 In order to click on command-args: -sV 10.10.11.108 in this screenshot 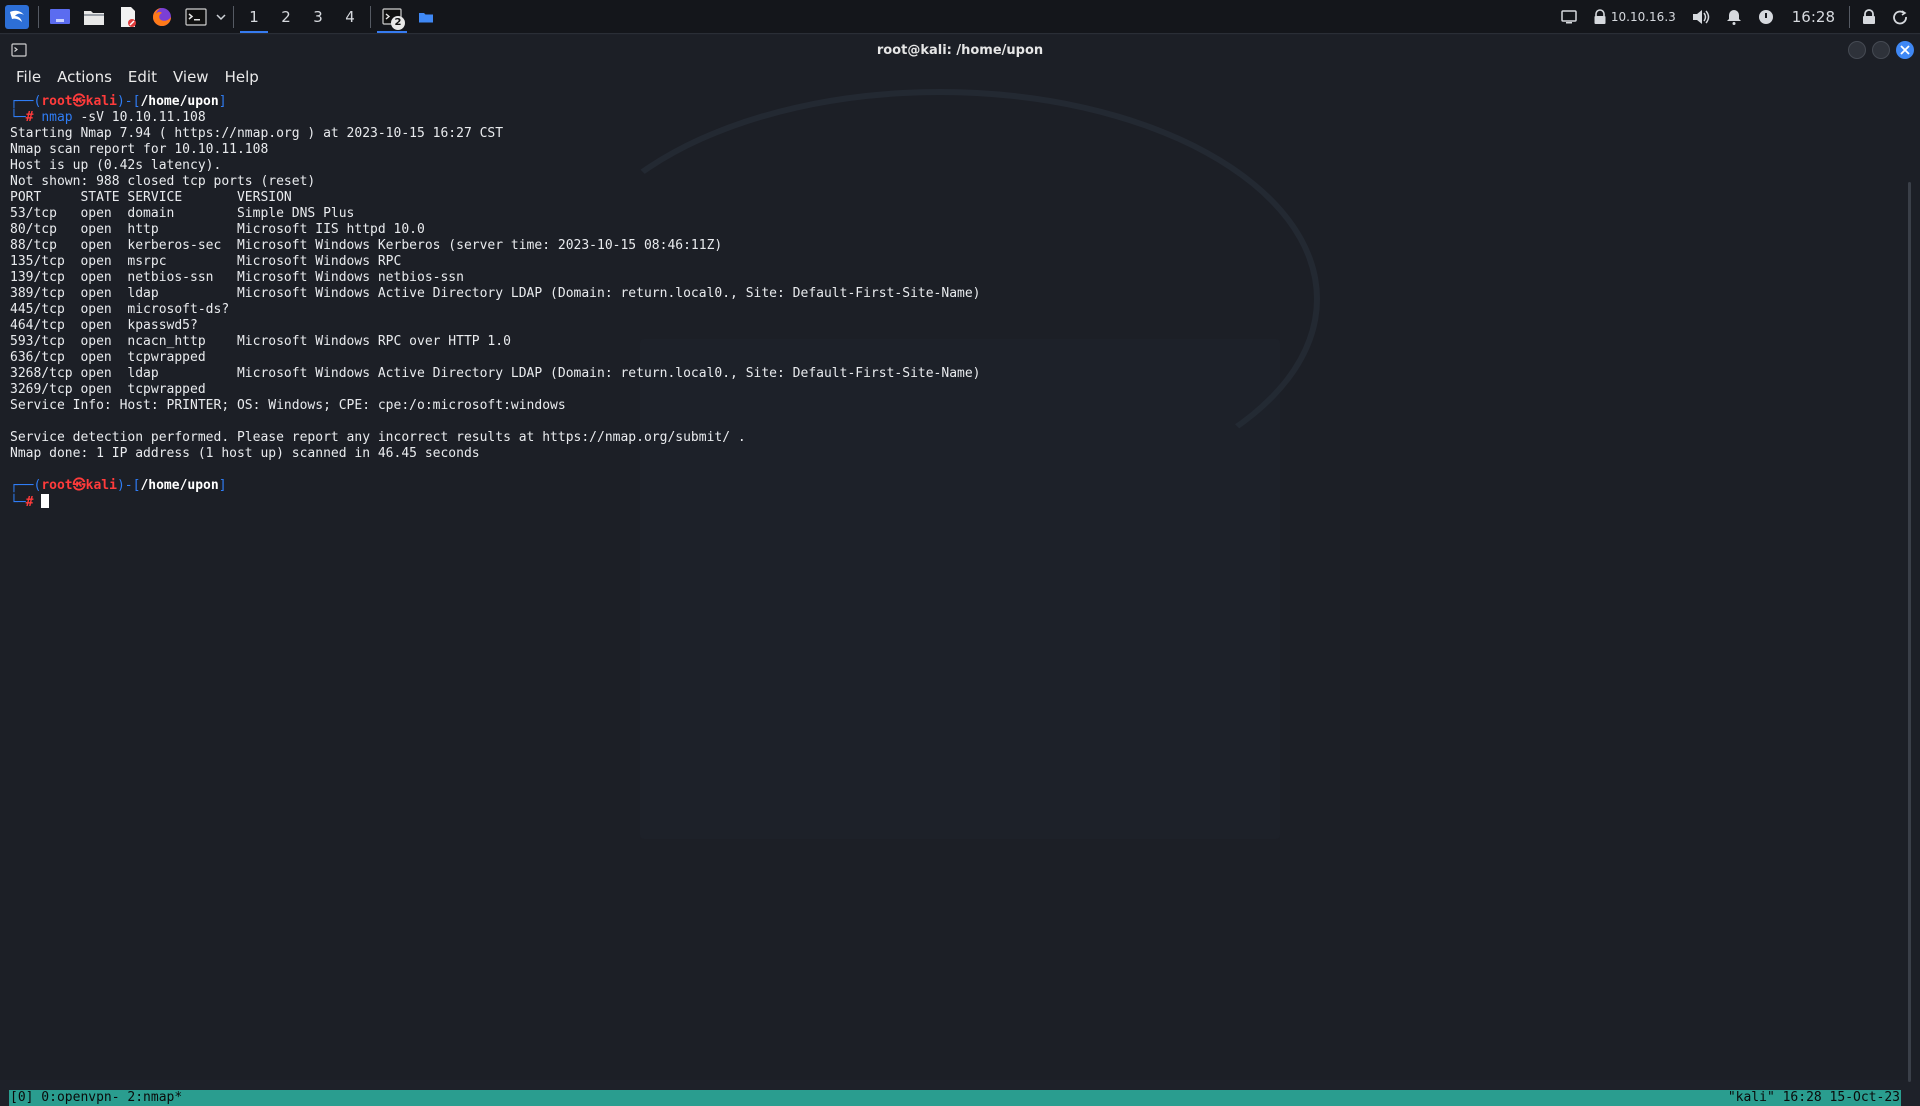, I will do `click(139, 117)`.